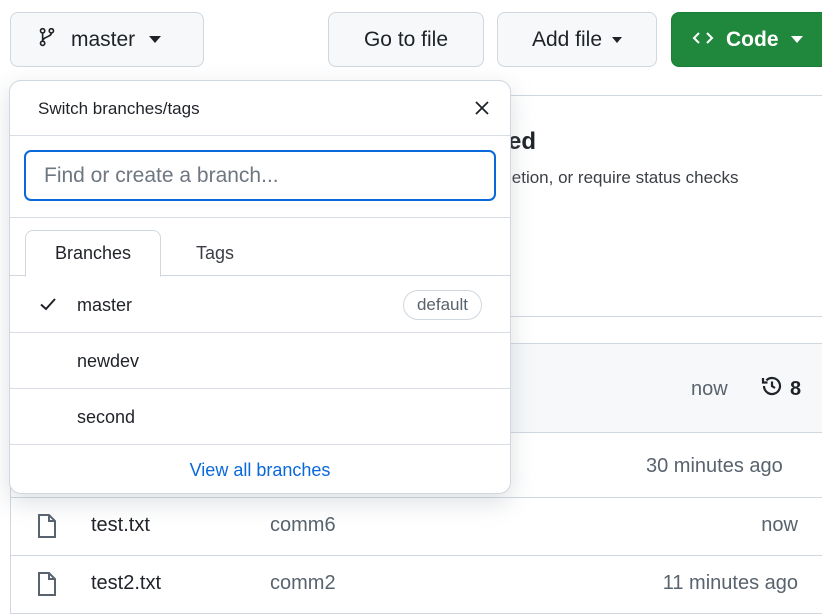  I want to click on commit-history-link: 8, so click(780, 389).